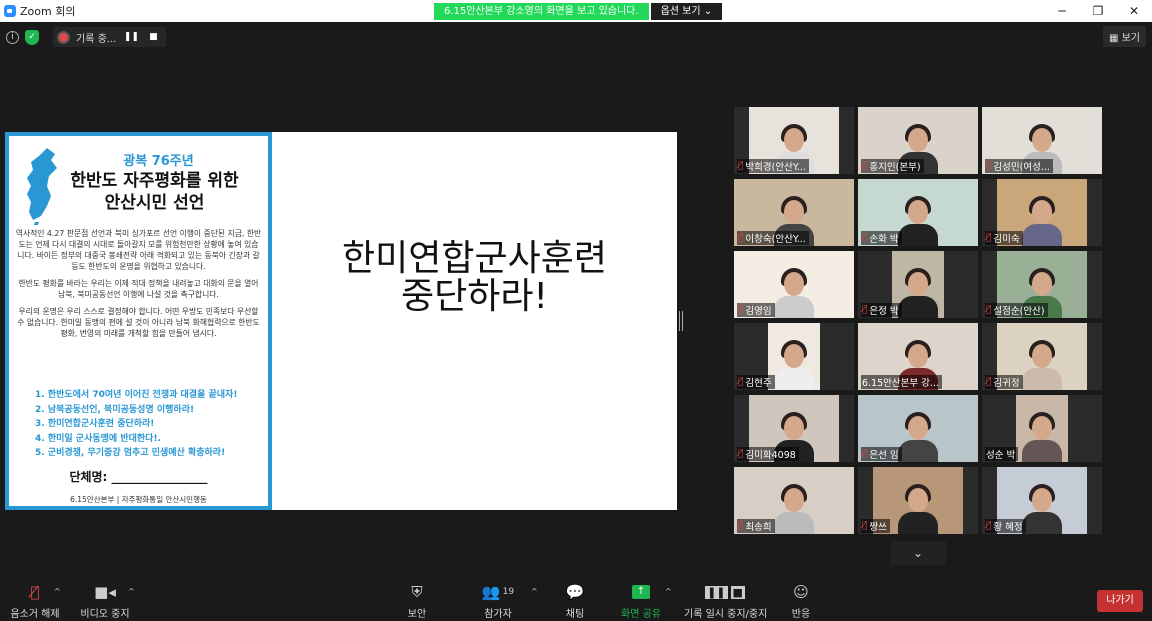 The height and width of the screenshot is (621, 1152). Describe the element at coordinates (417, 614) in the screenshot. I see `security-label: 보안` at that location.